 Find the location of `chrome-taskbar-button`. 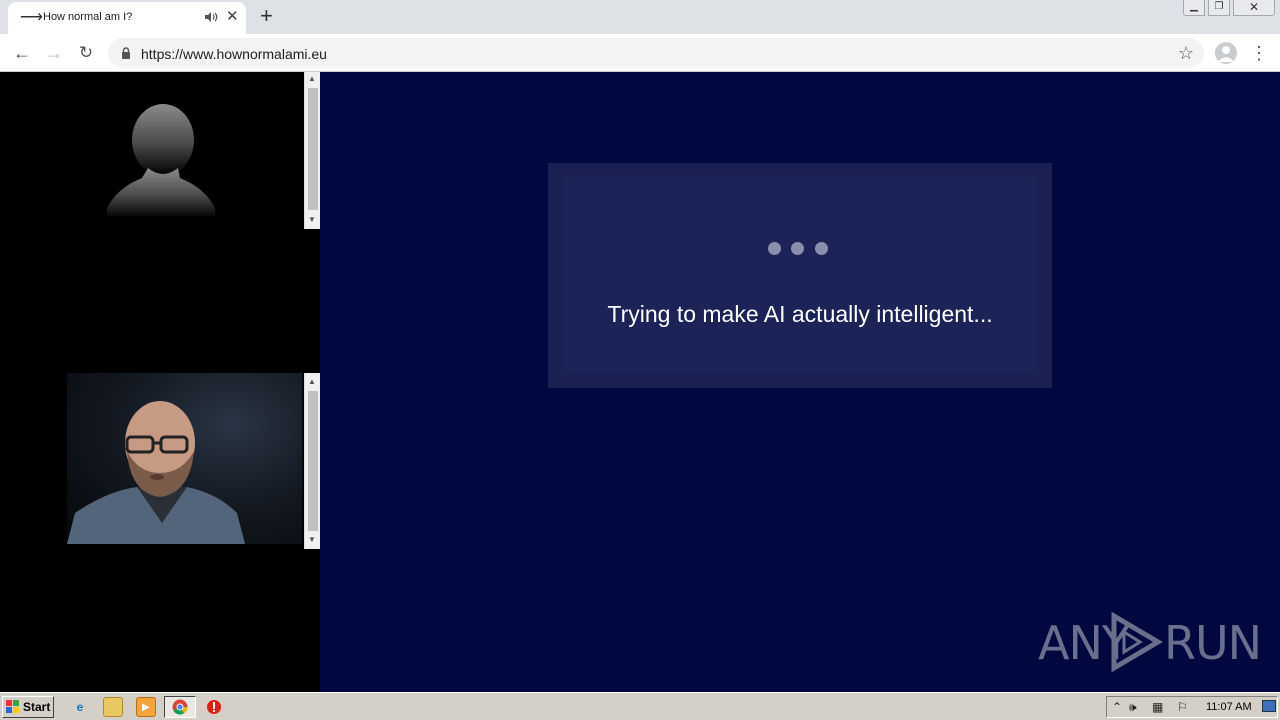

chrome-taskbar-button is located at coordinates (180, 707).